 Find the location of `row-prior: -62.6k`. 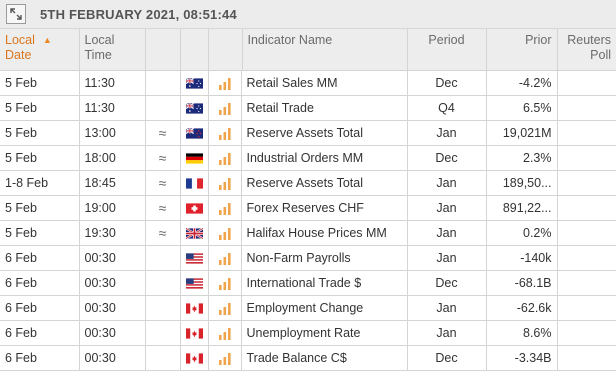

row-prior: -62.6k is located at coordinates (522, 308).